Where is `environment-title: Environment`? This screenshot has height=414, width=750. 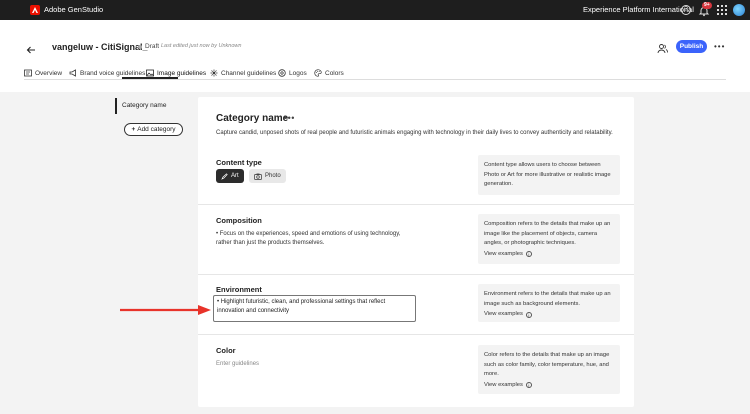
environment-title: Environment is located at coordinates (239, 289).